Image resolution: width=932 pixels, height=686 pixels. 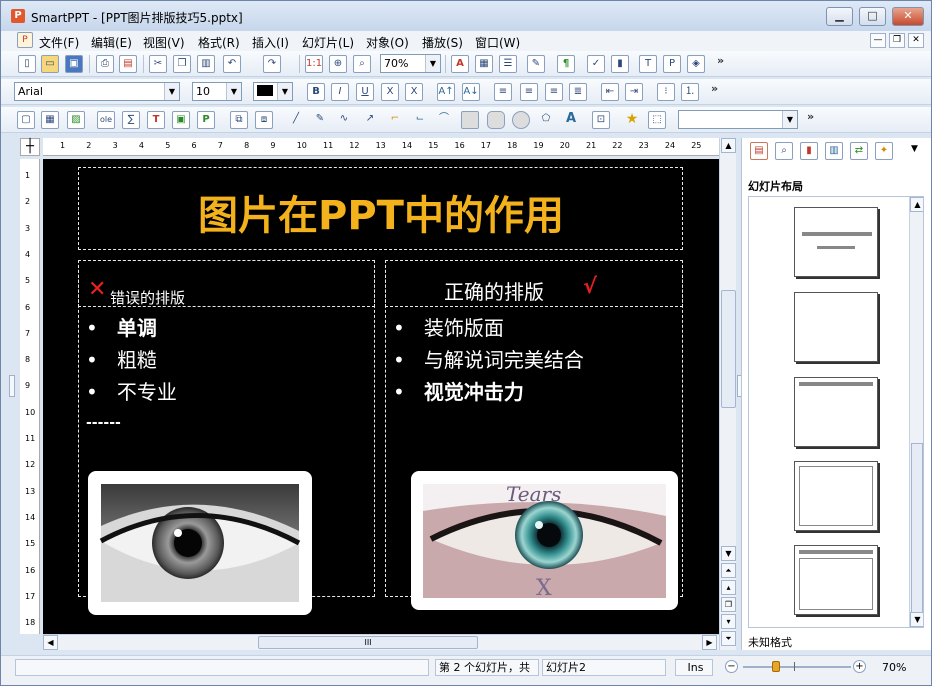 I want to click on doc-icon: P, so click(x=25, y=40).